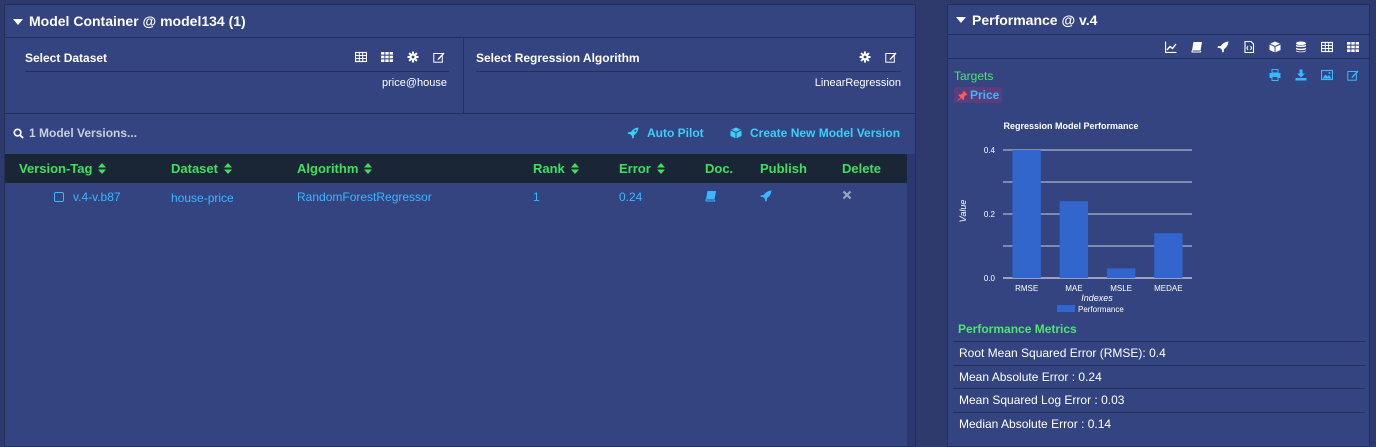 This screenshot has height=447, width=1376. I want to click on model-container-header: Model Container @ model134 (1), so click(460, 21).